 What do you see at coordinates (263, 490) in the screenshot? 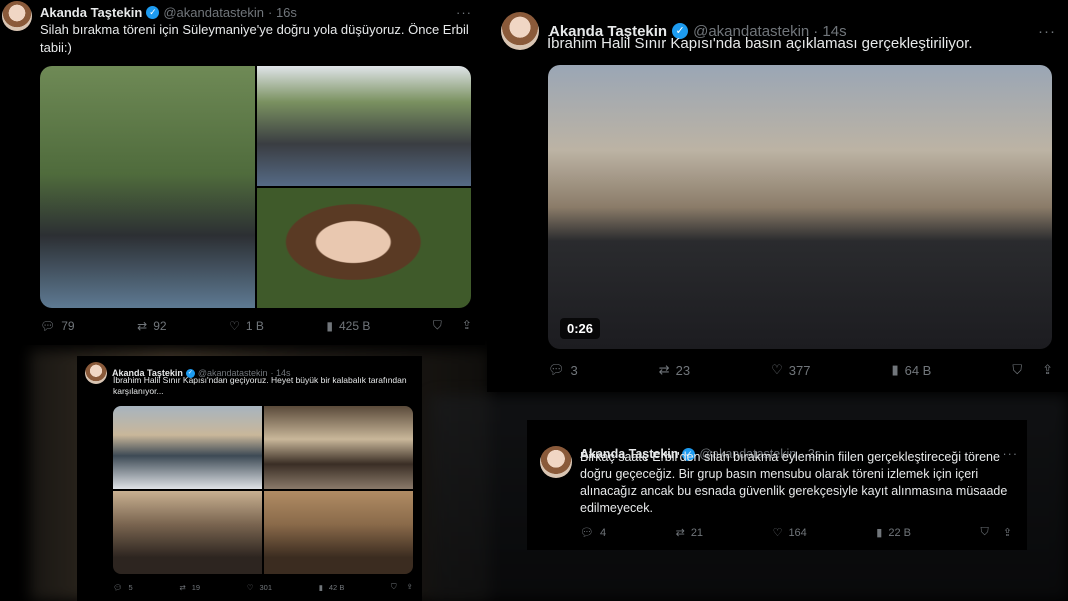
I see `photo-grid` at bounding box center [263, 490].